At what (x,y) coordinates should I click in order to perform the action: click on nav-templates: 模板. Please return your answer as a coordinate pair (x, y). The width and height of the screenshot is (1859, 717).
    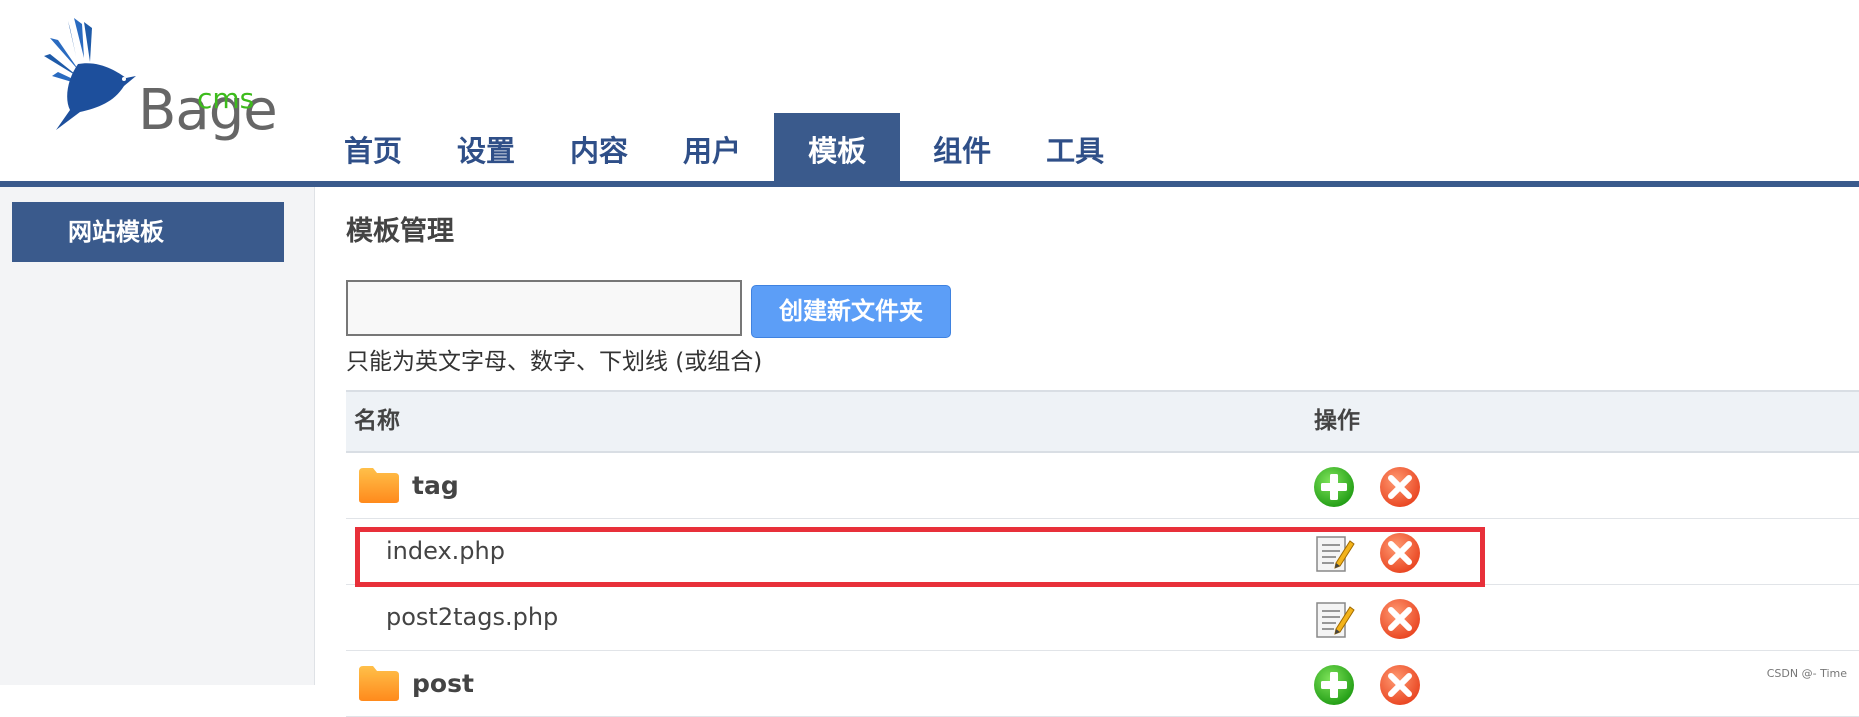
    Looking at the image, I should click on (837, 147).